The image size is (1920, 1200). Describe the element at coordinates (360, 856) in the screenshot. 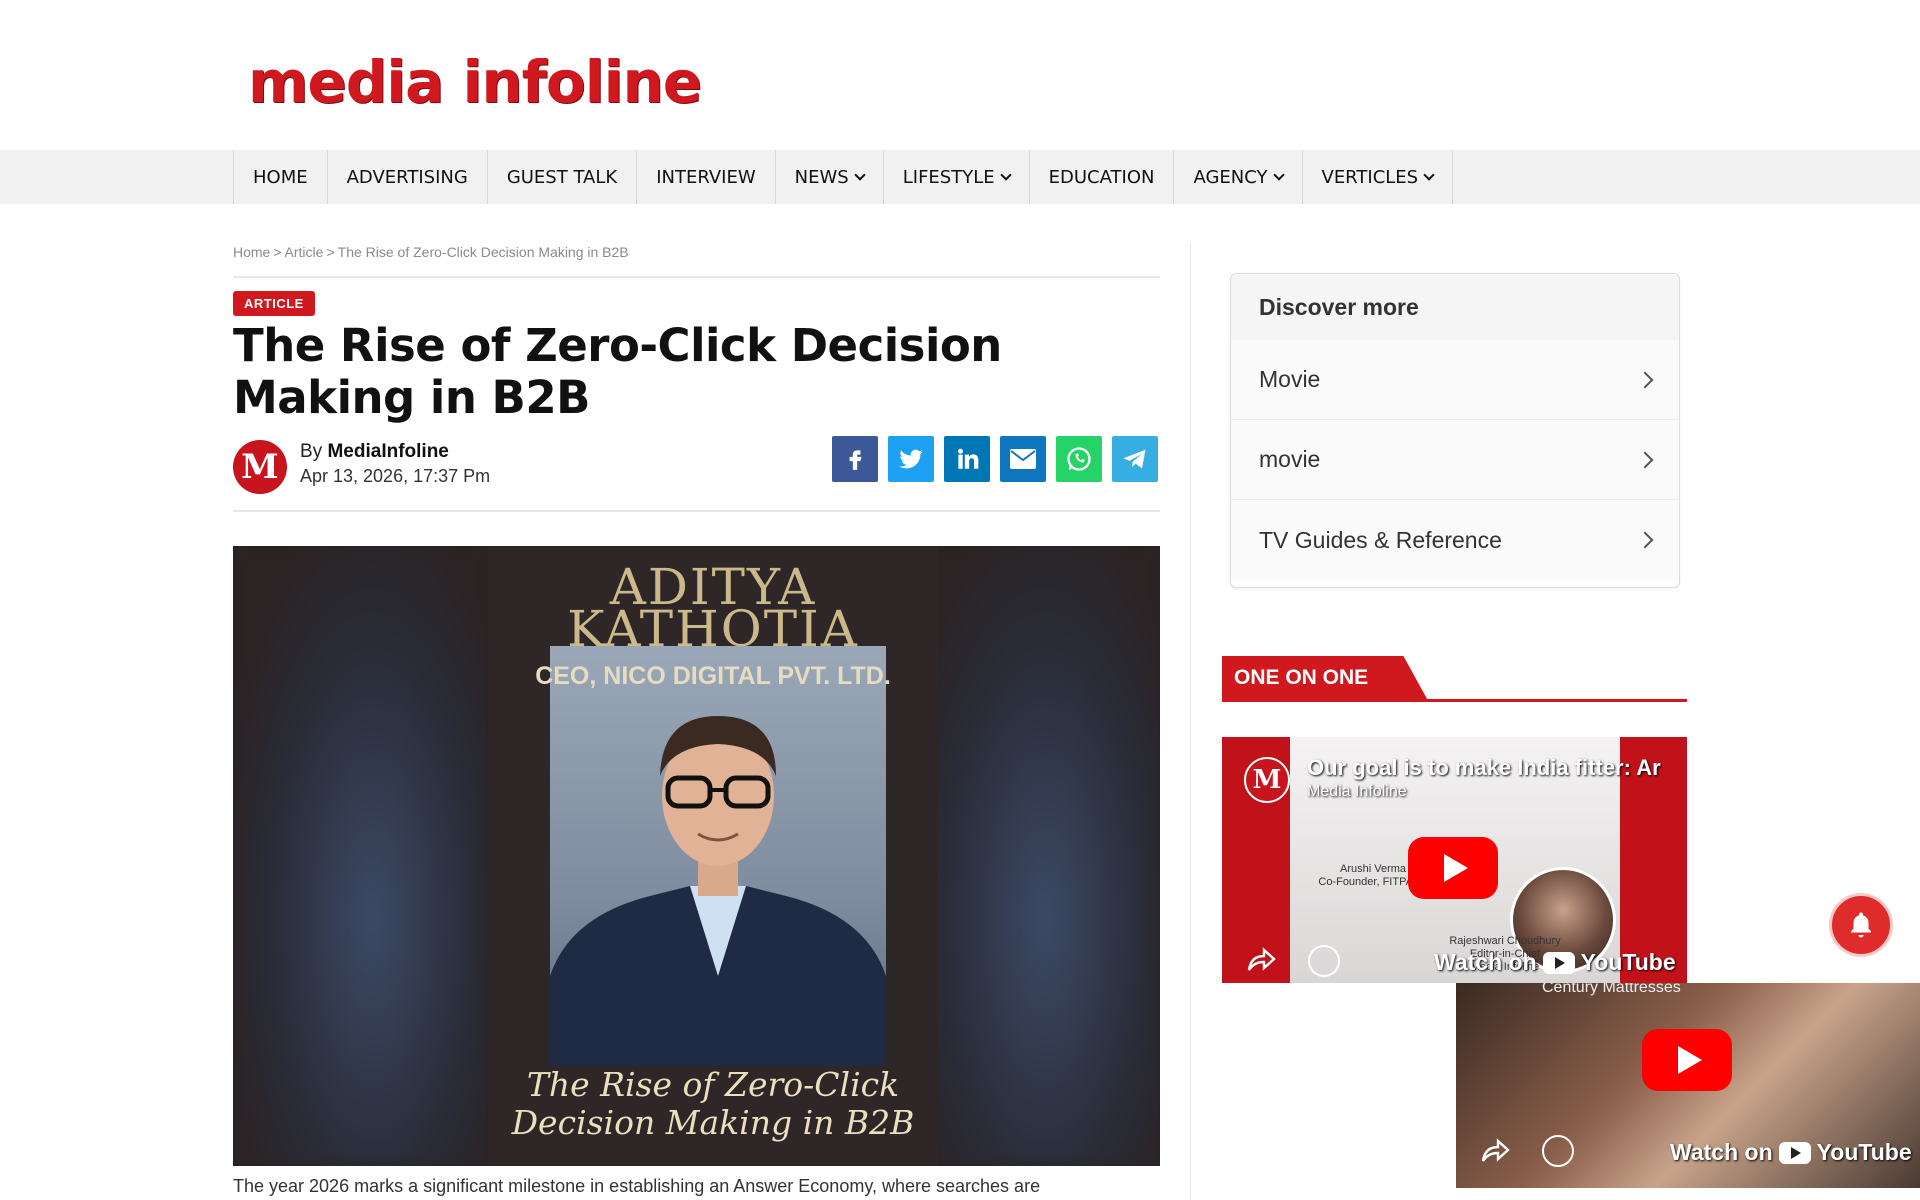

I see `hero-blur-left` at that location.